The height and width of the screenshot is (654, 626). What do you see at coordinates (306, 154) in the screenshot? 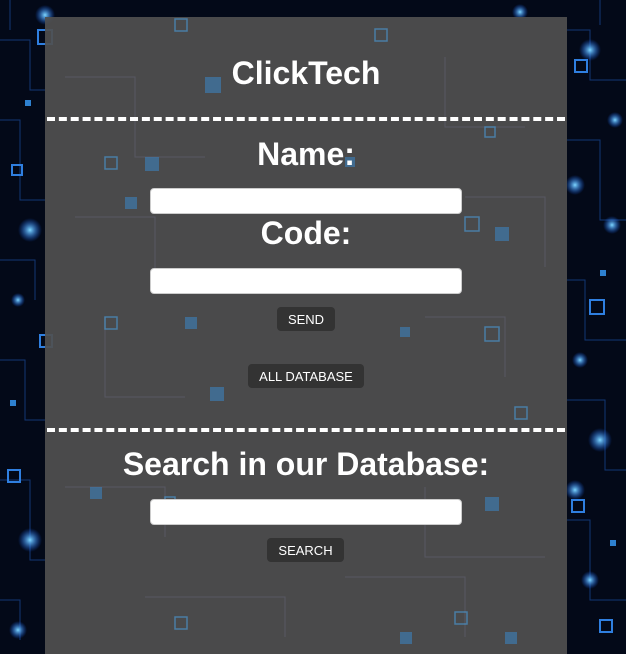
I see `name-label: Name:` at bounding box center [306, 154].